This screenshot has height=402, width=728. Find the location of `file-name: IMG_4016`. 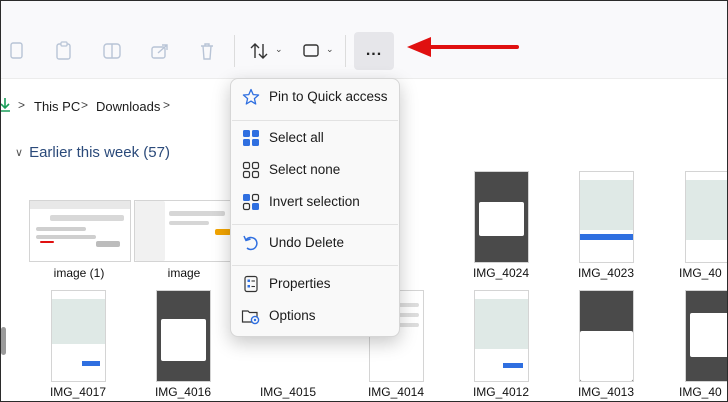

file-name: IMG_4016 is located at coordinates (183, 392).